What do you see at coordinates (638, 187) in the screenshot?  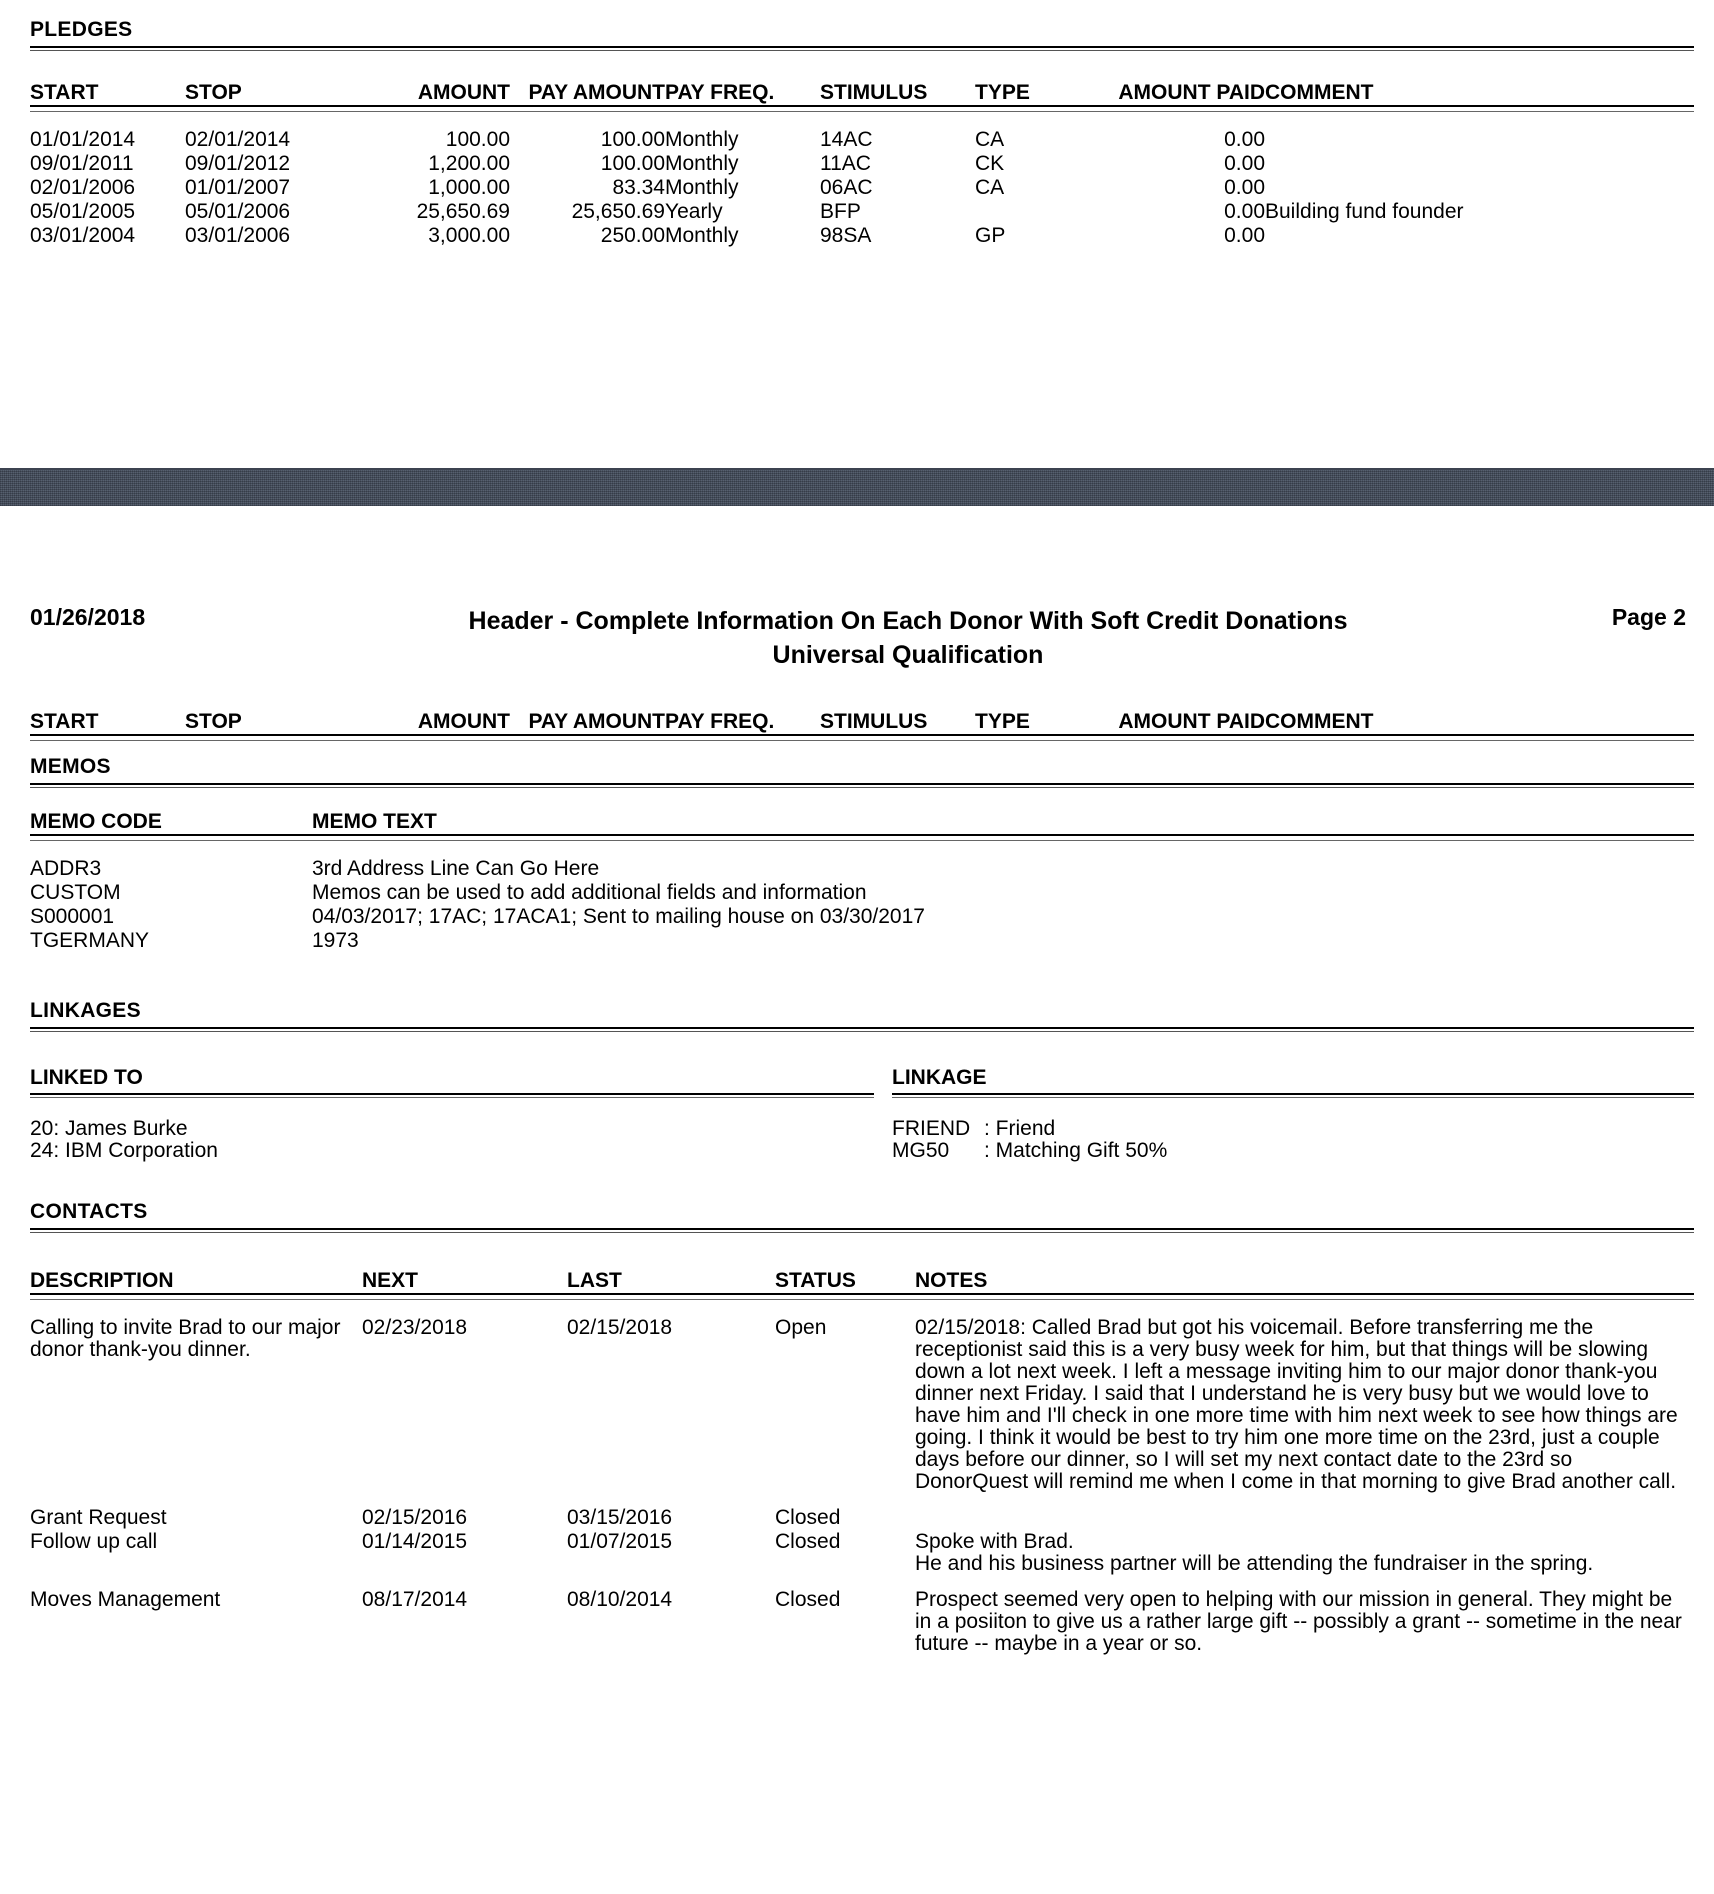 I see `cell-pay-amount: 83.34` at bounding box center [638, 187].